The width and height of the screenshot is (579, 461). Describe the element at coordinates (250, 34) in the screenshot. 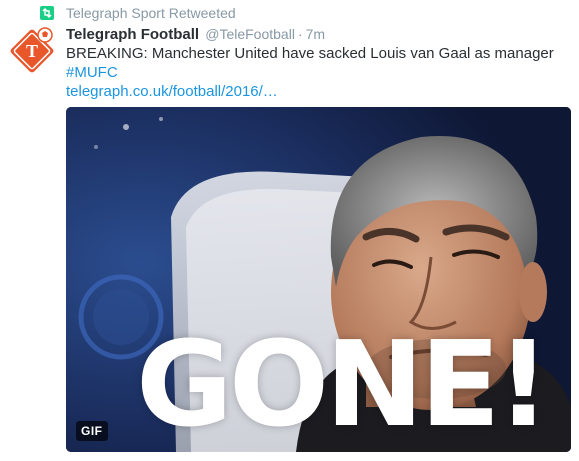

I see `author-username: @TeleFootball` at that location.